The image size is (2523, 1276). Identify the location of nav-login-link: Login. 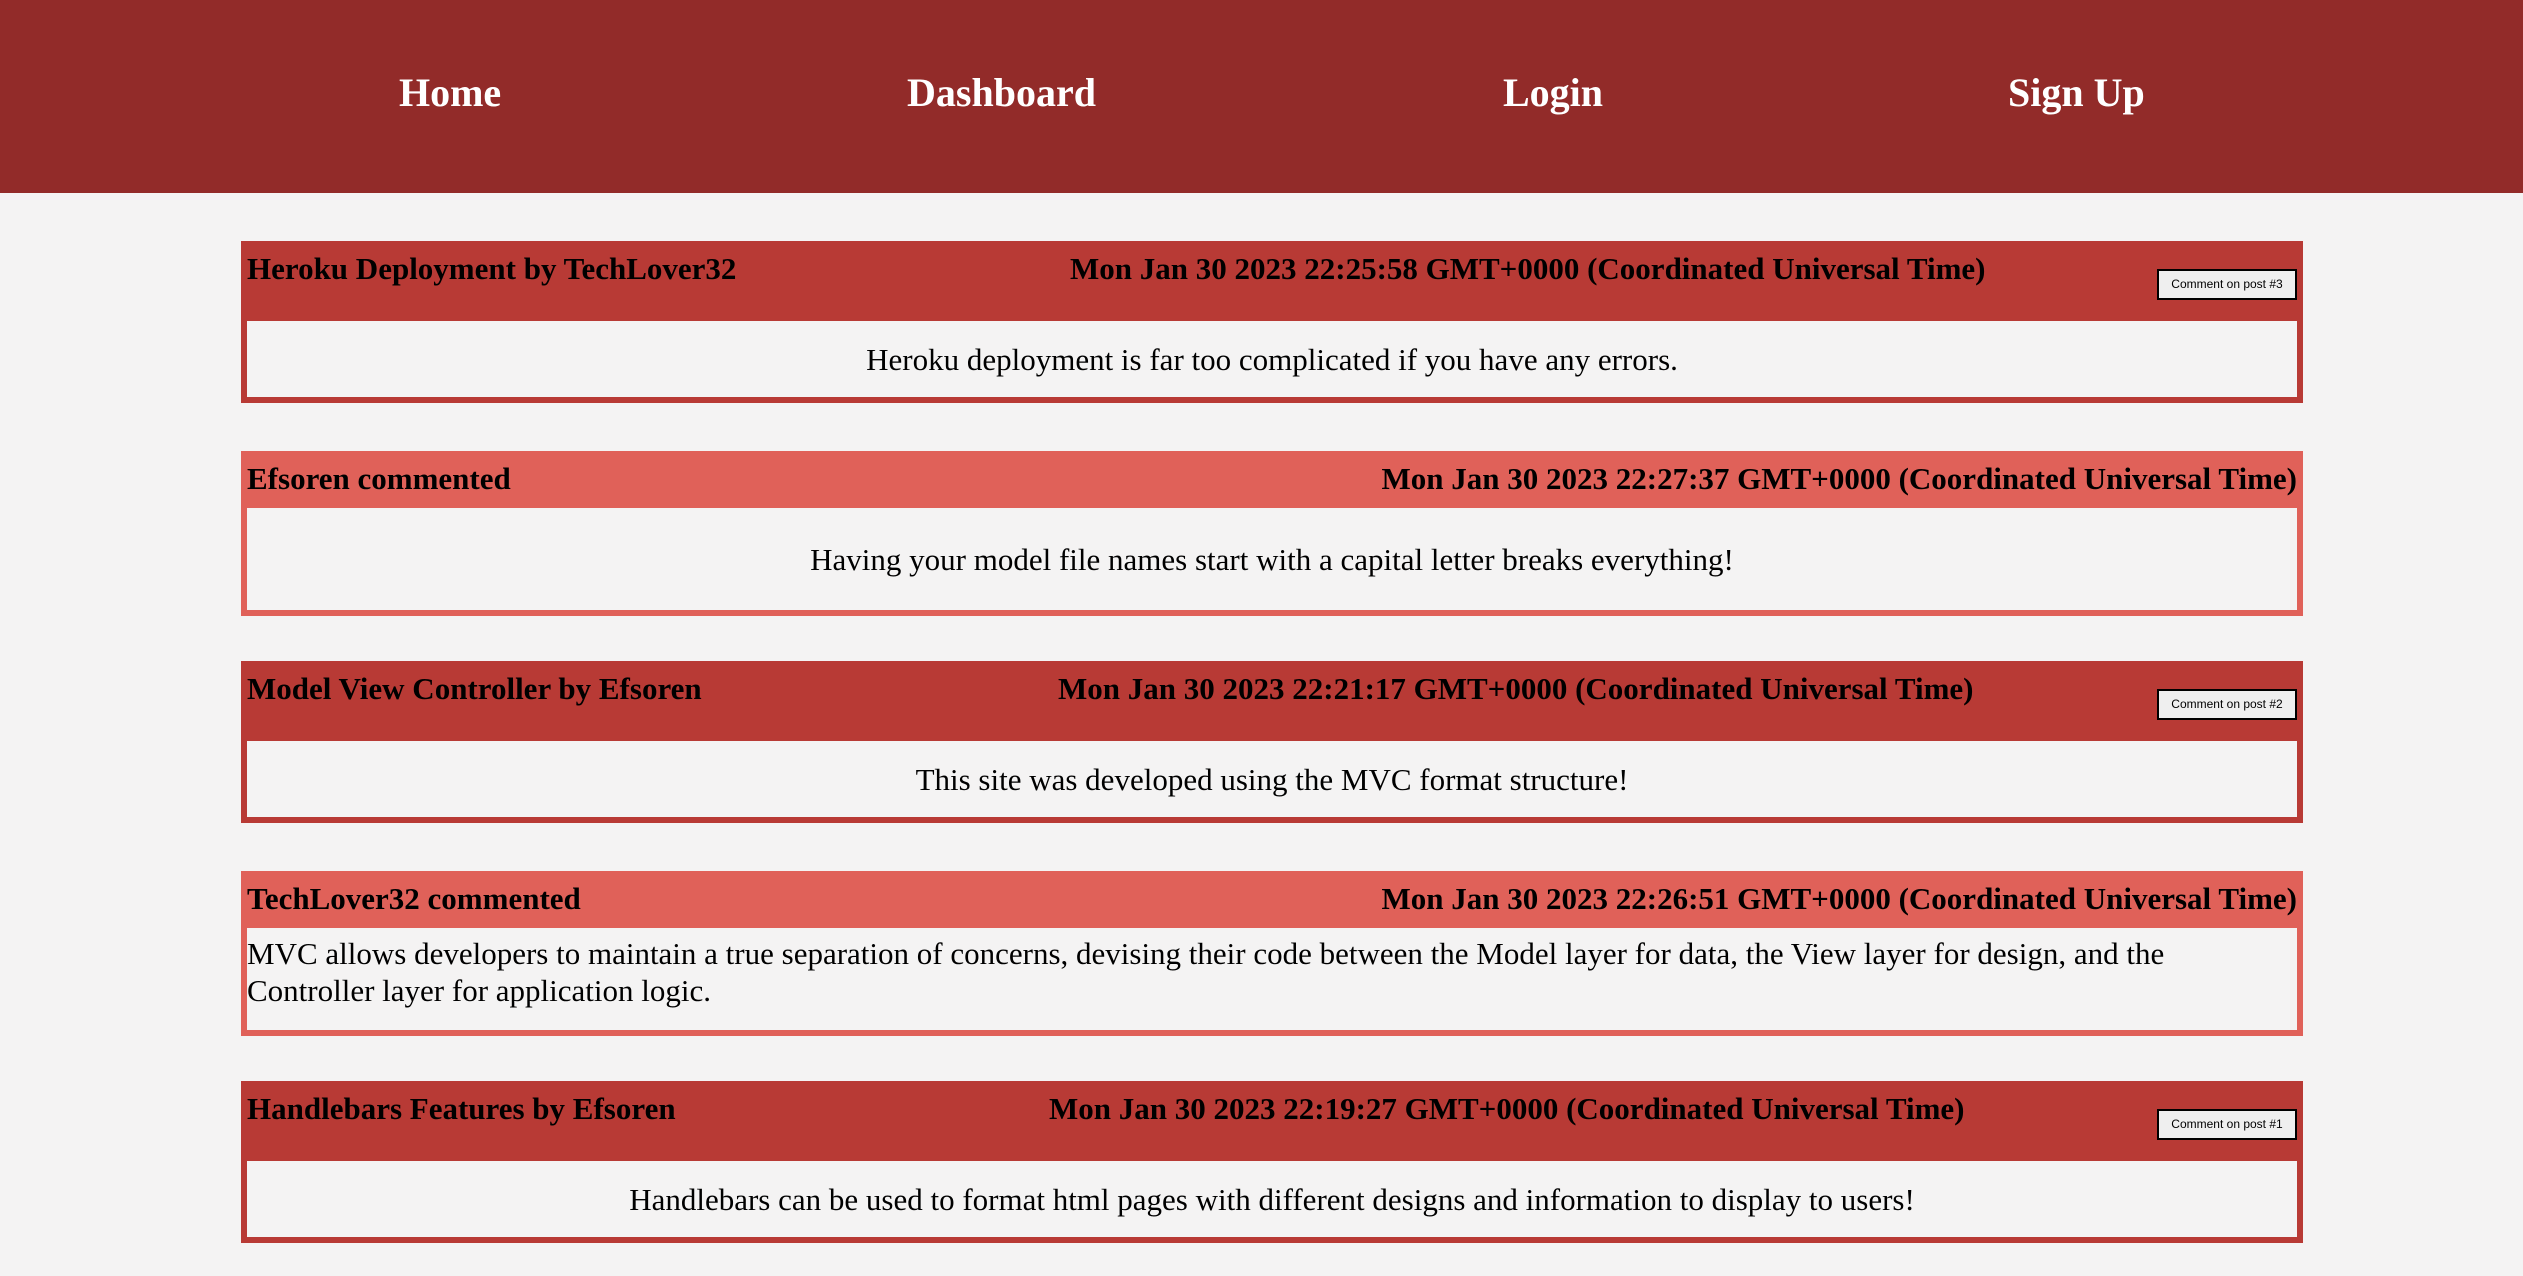
(1553, 93).